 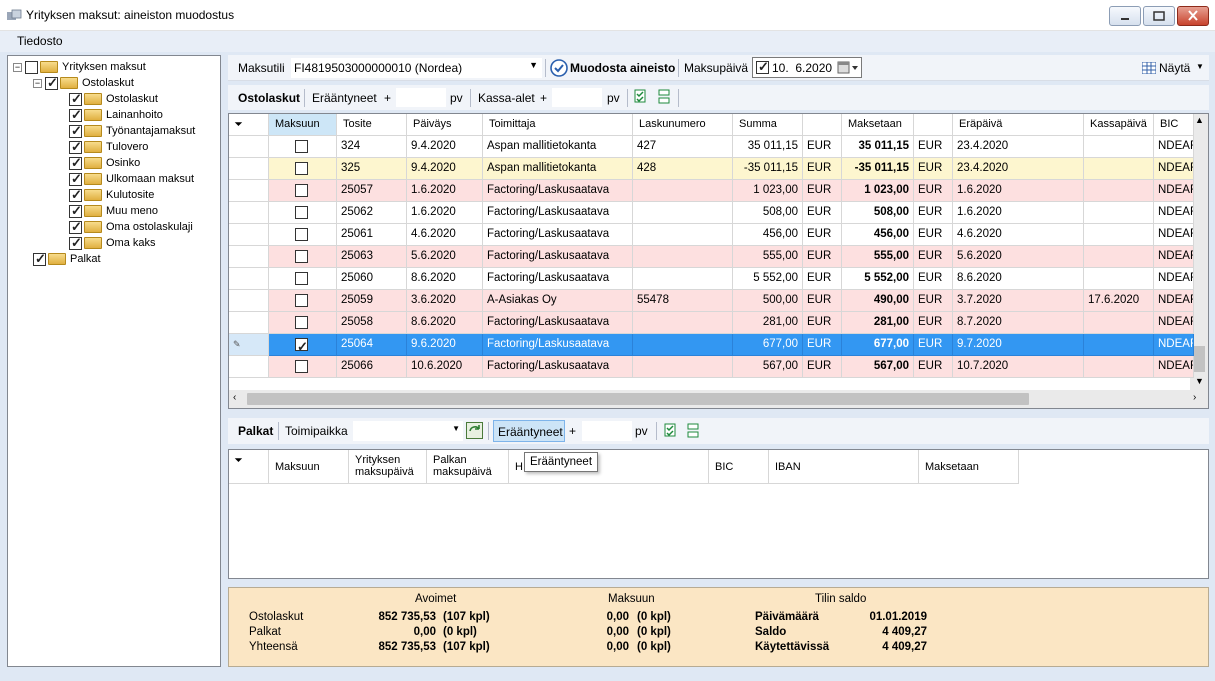 What do you see at coordinates (848, 68) in the screenshot?
I see `calendar-icon` at bounding box center [848, 68].